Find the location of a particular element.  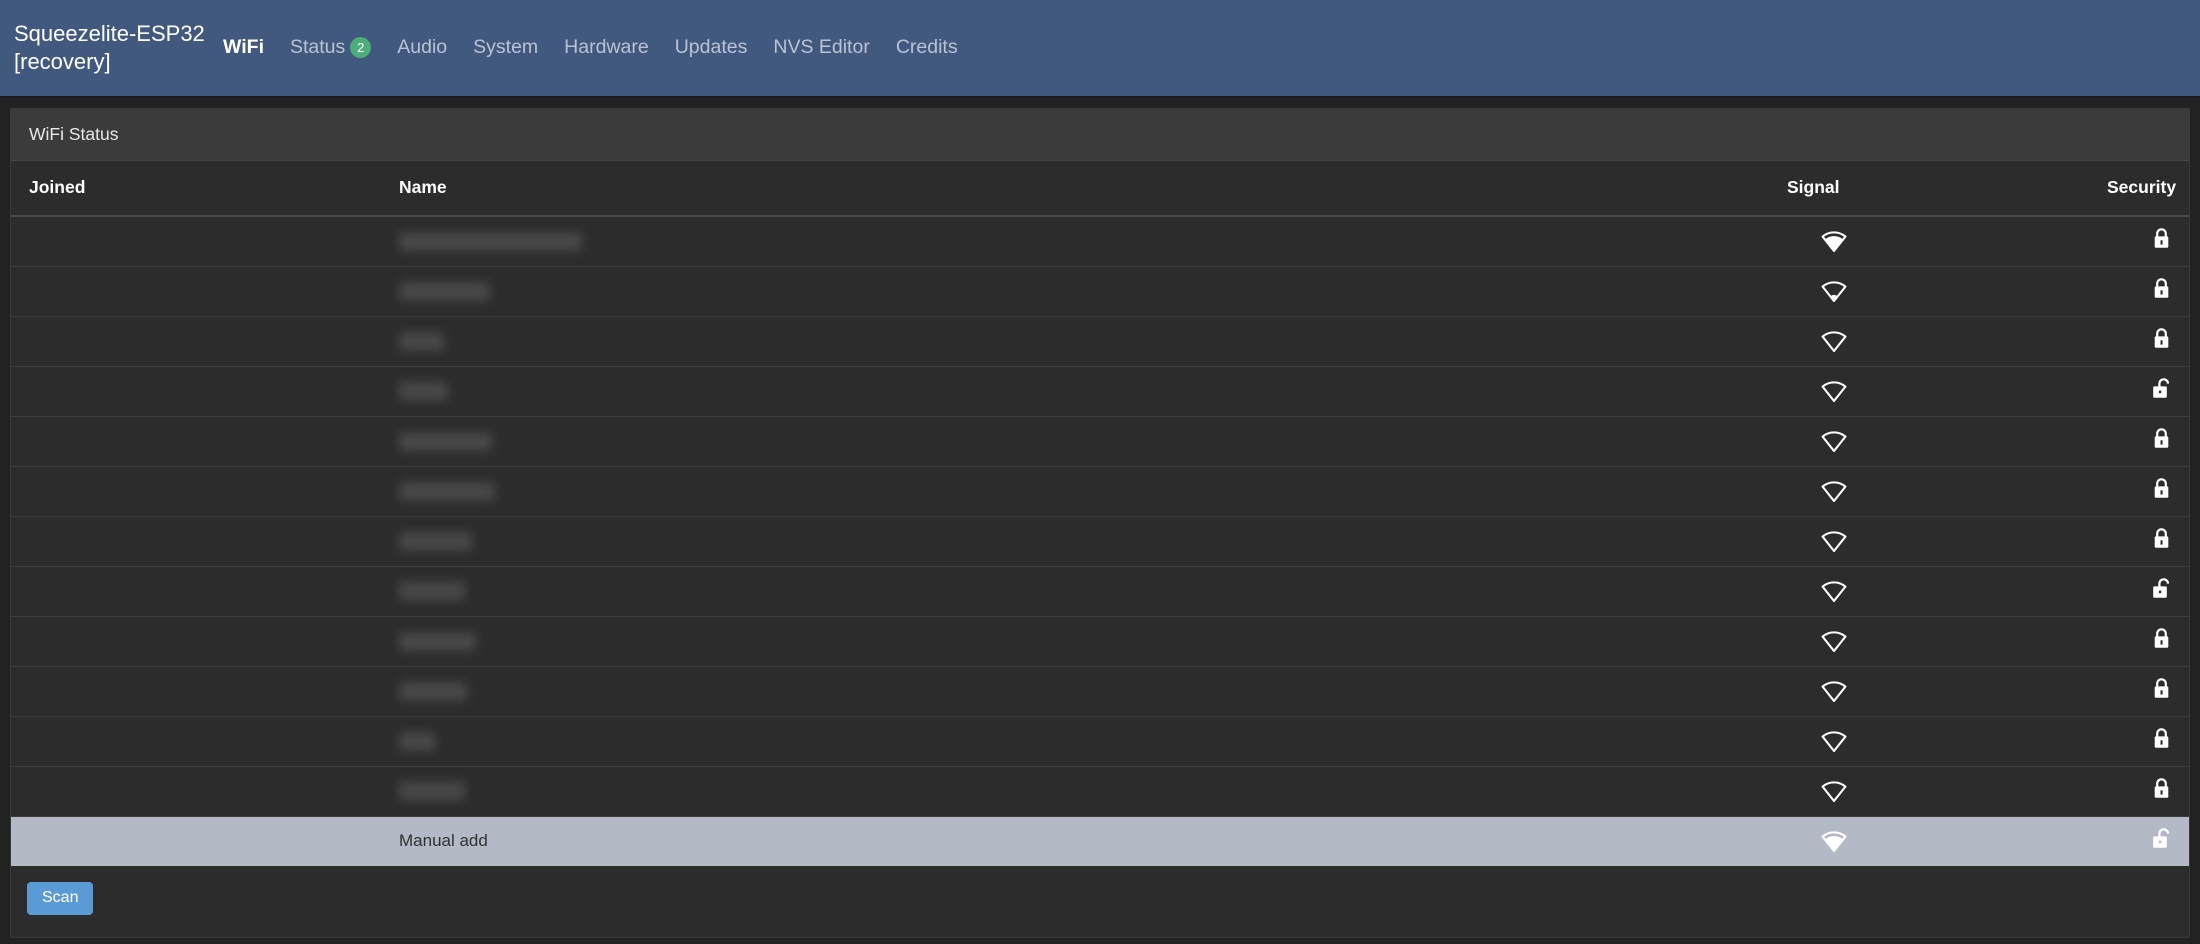

nav-link-label: WiFi is located at coordinates (243, 46).